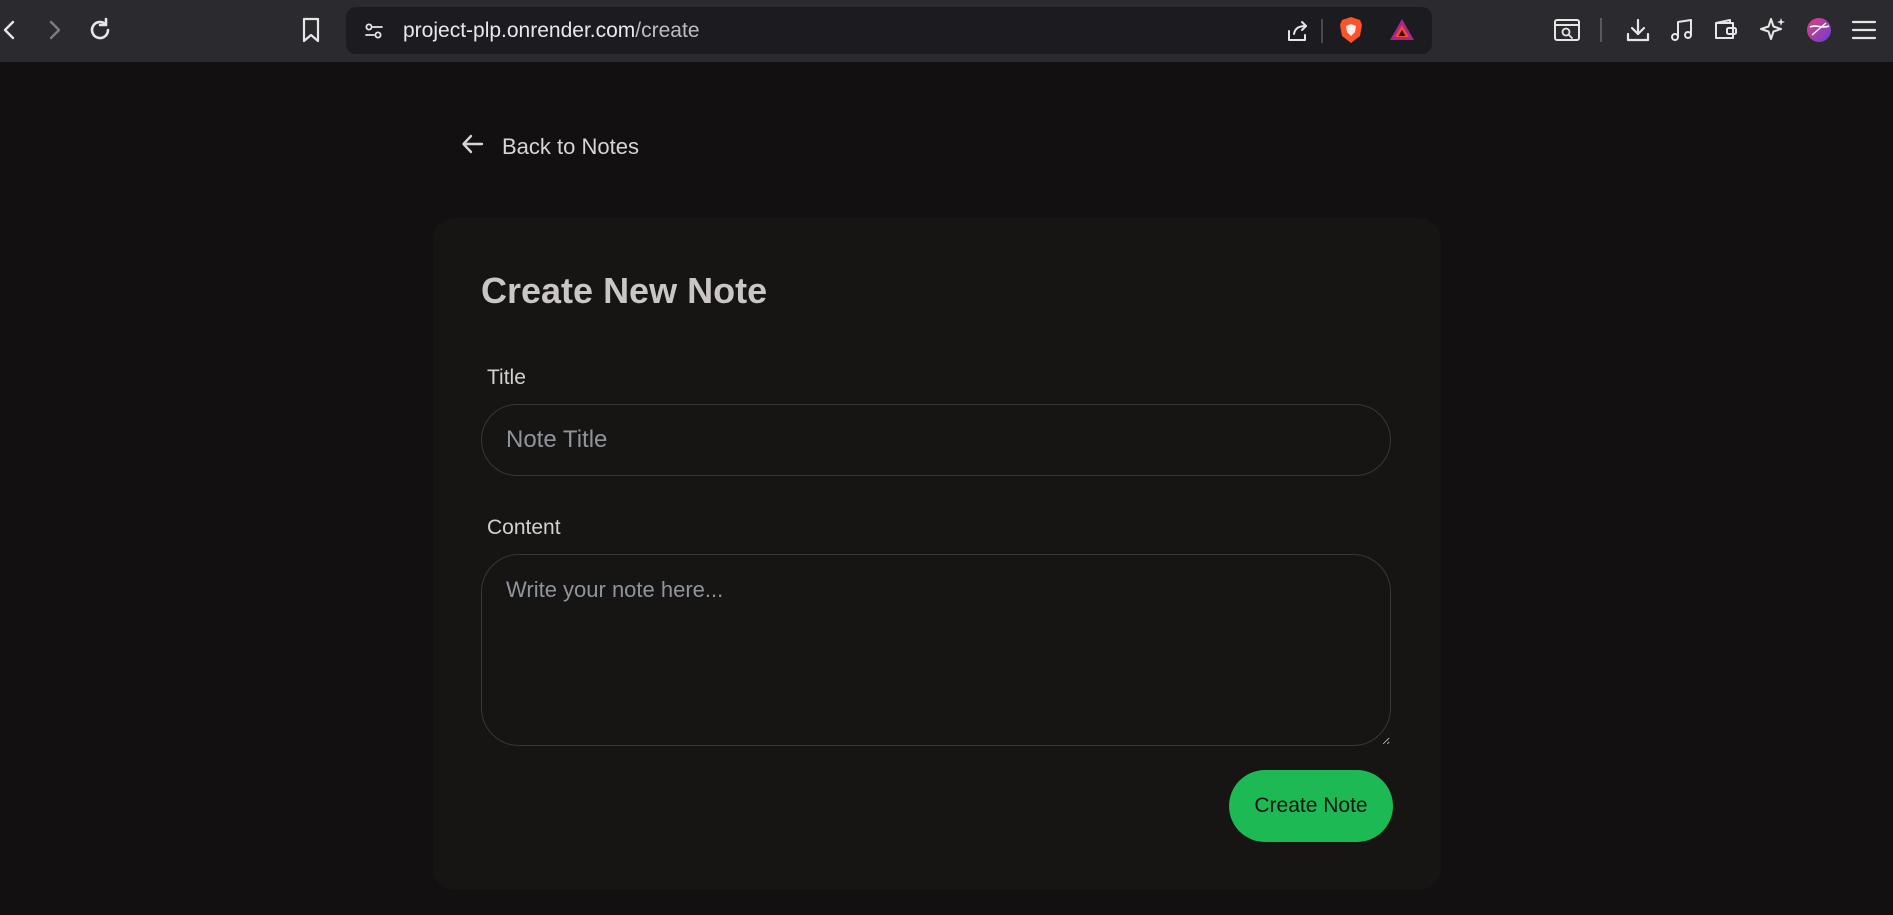  Describe the element at coordinates (1402, 30) in the screenshot. I see `triangle-icon` at that location.